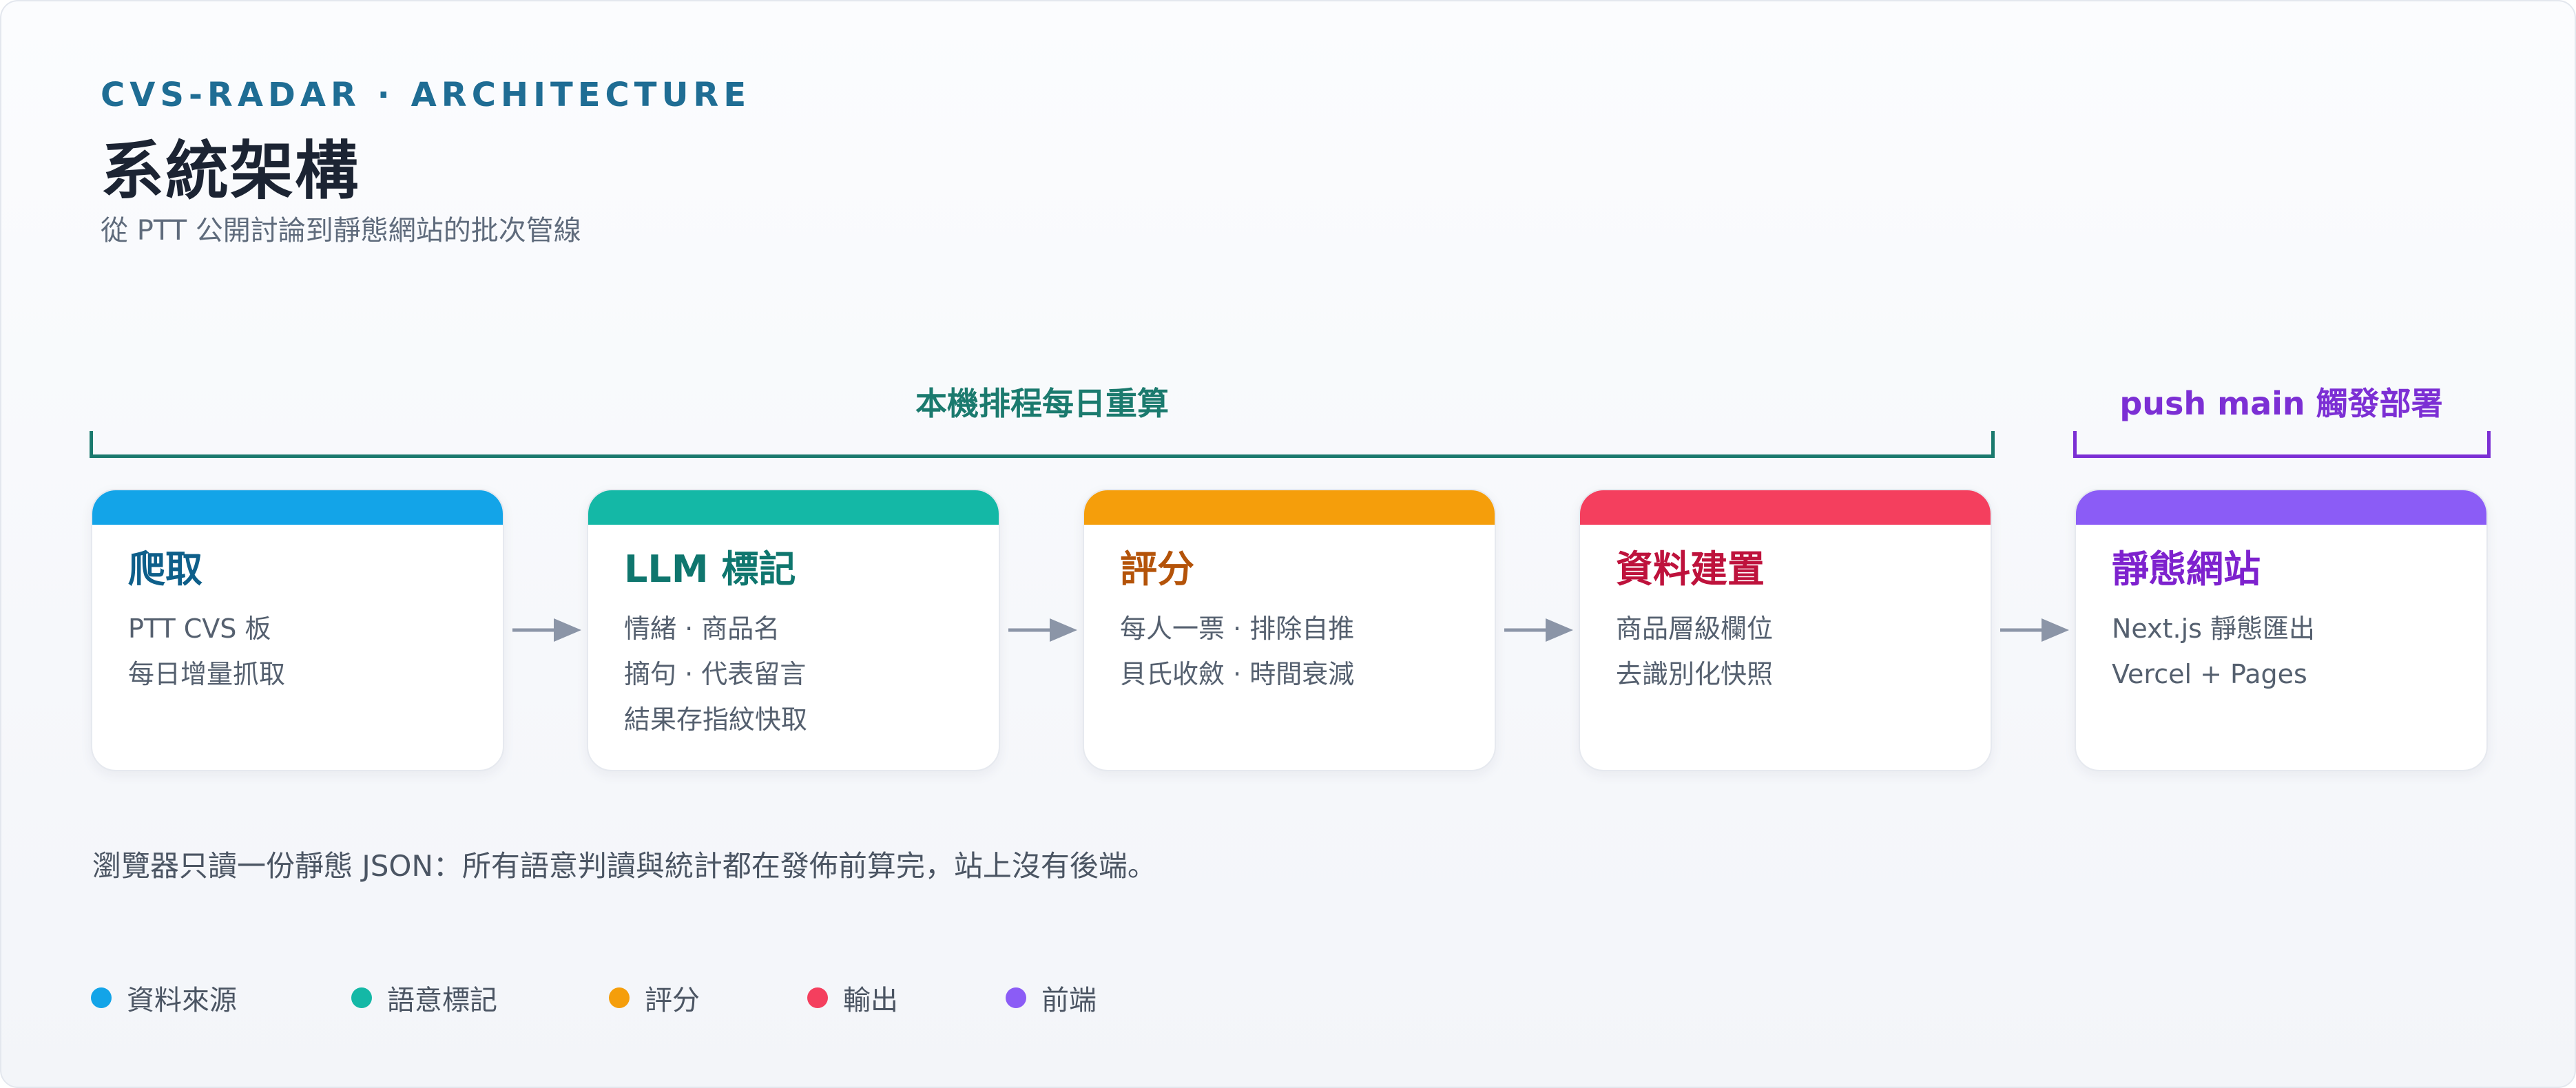 This screenshot has height=1088, width=2576. I want to click on bracket-local-schedule, so click(1042, 444).